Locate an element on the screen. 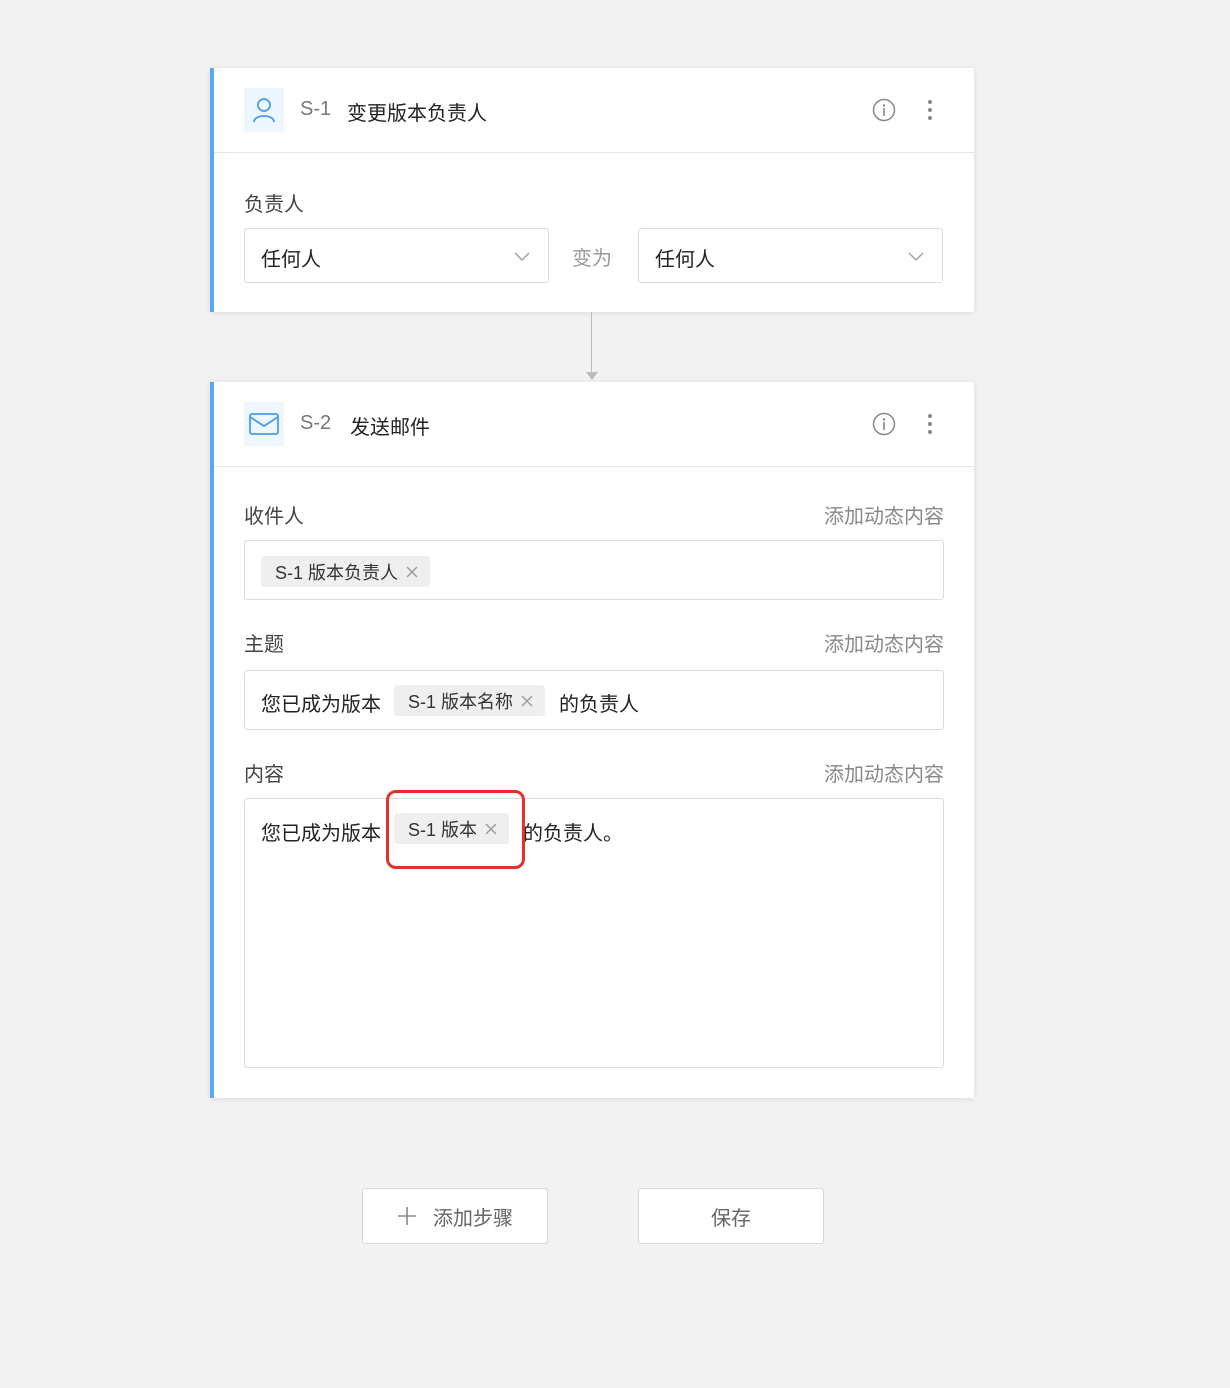 The image size is (1230, 1388). tag-label: S-1 版本名称 is located at coordinates (461, 701).